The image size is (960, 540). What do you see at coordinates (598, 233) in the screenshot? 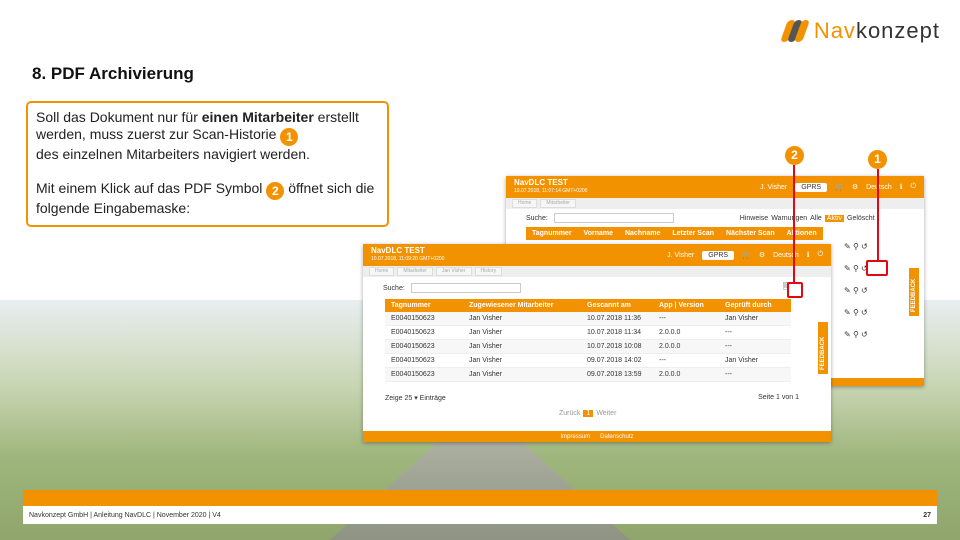
I see `col-vorname: Vorname` at bounding box center [598, 233].